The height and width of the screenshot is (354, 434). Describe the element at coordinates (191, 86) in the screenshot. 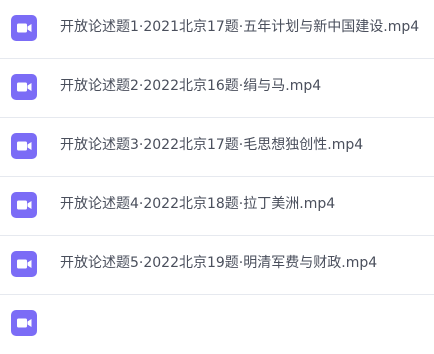

I see `file-name: 开放论述题2·2022北京16题·绢与马.mp4` at that location.